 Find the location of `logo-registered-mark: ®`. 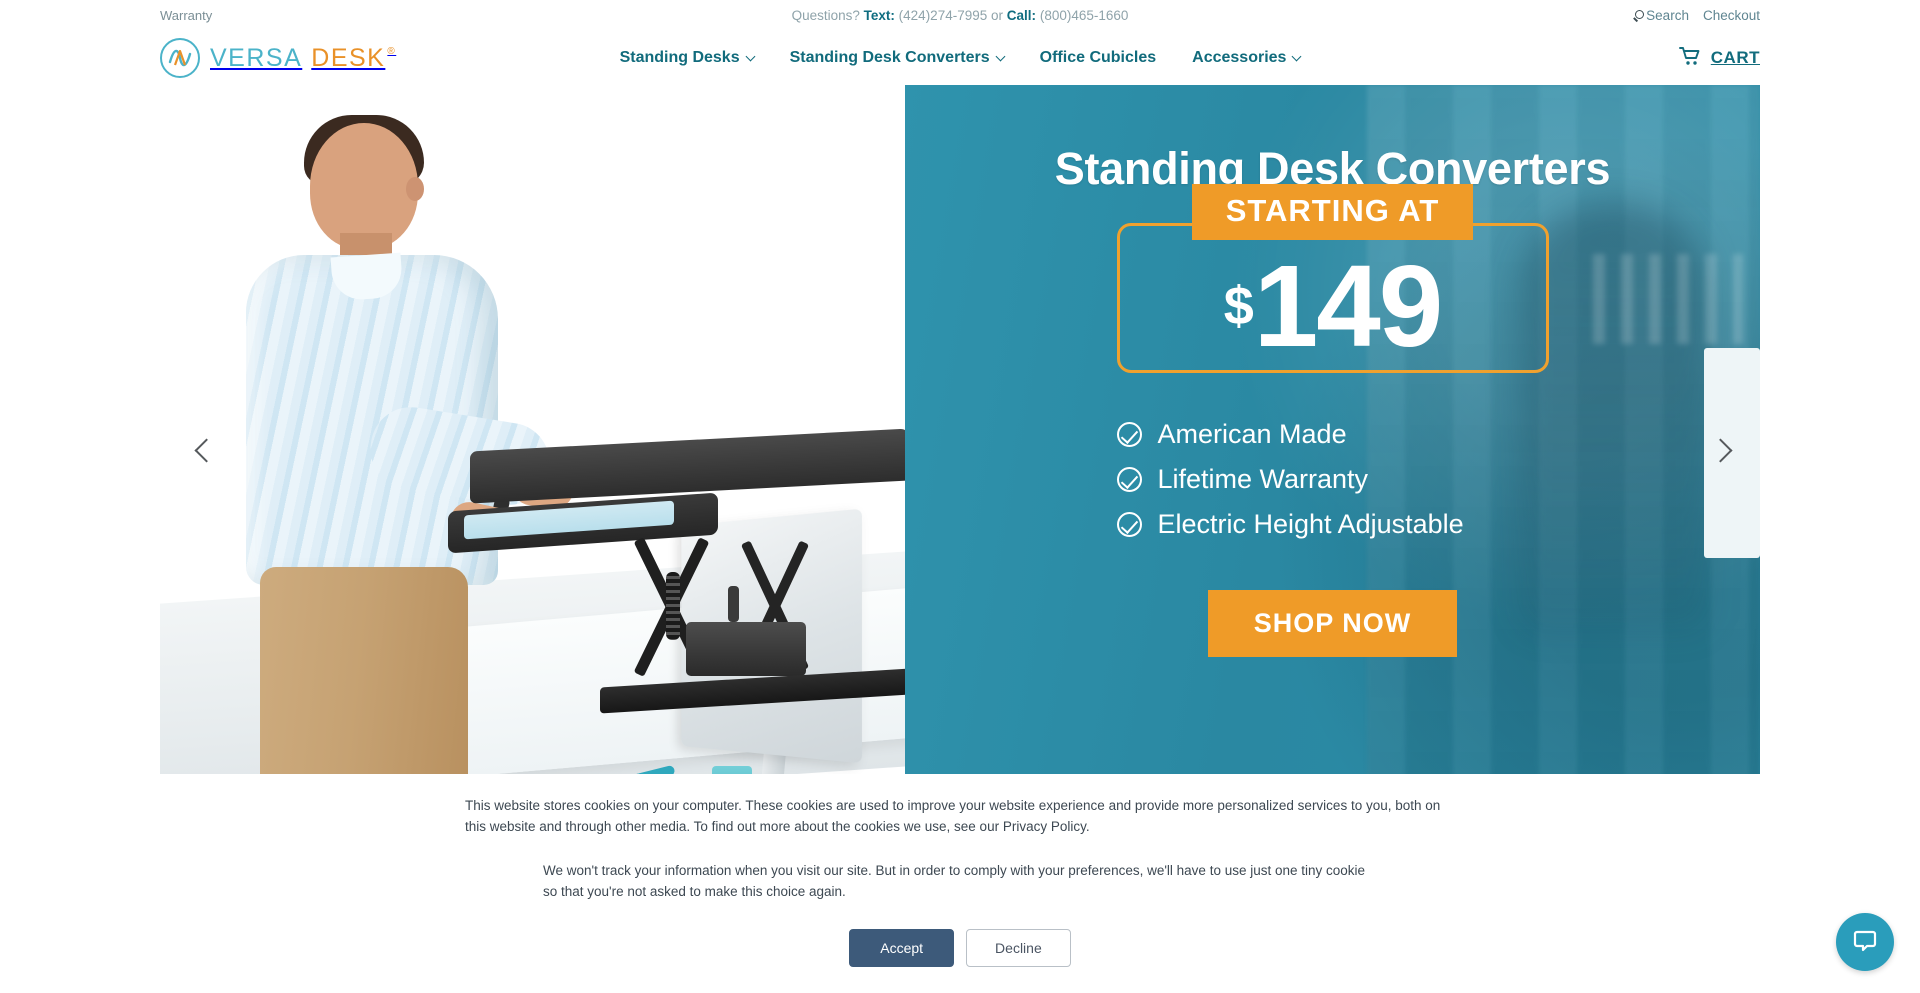

logo-registered-mark: ® is located at coordinates (392, 51).